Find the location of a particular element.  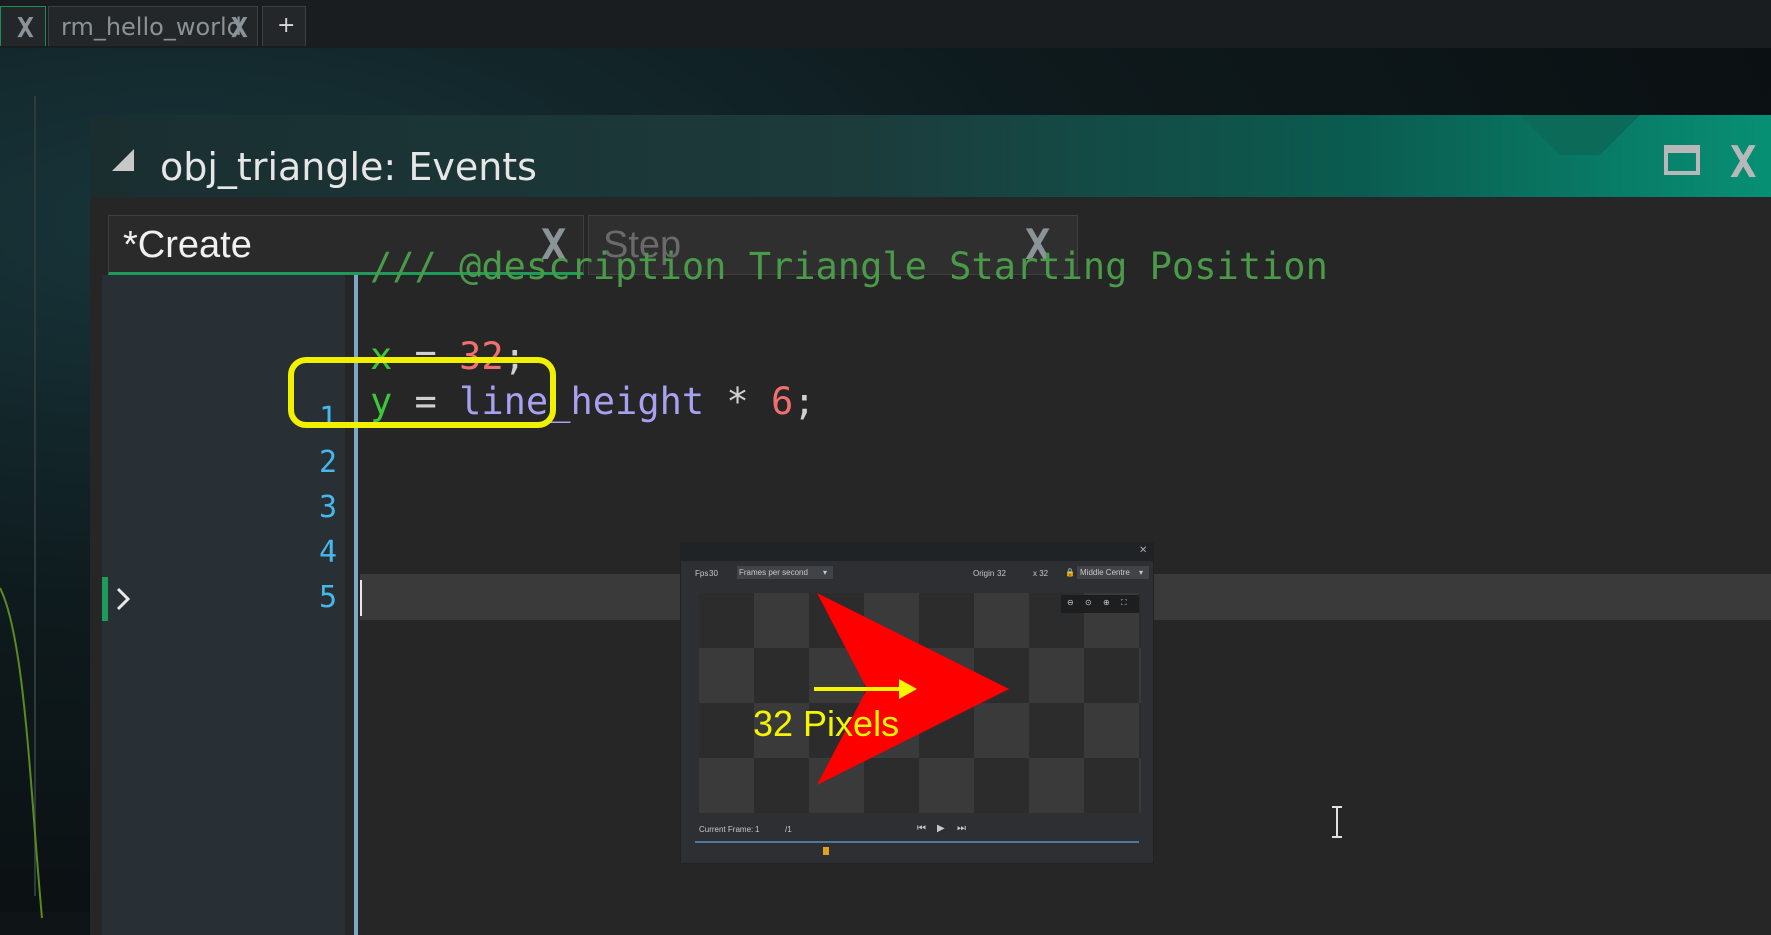

semicolon: ; is located at coordinates (804, 401).